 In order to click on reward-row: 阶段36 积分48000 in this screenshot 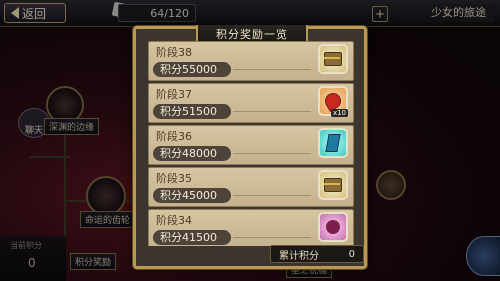, I will do `click(251, 145)`.